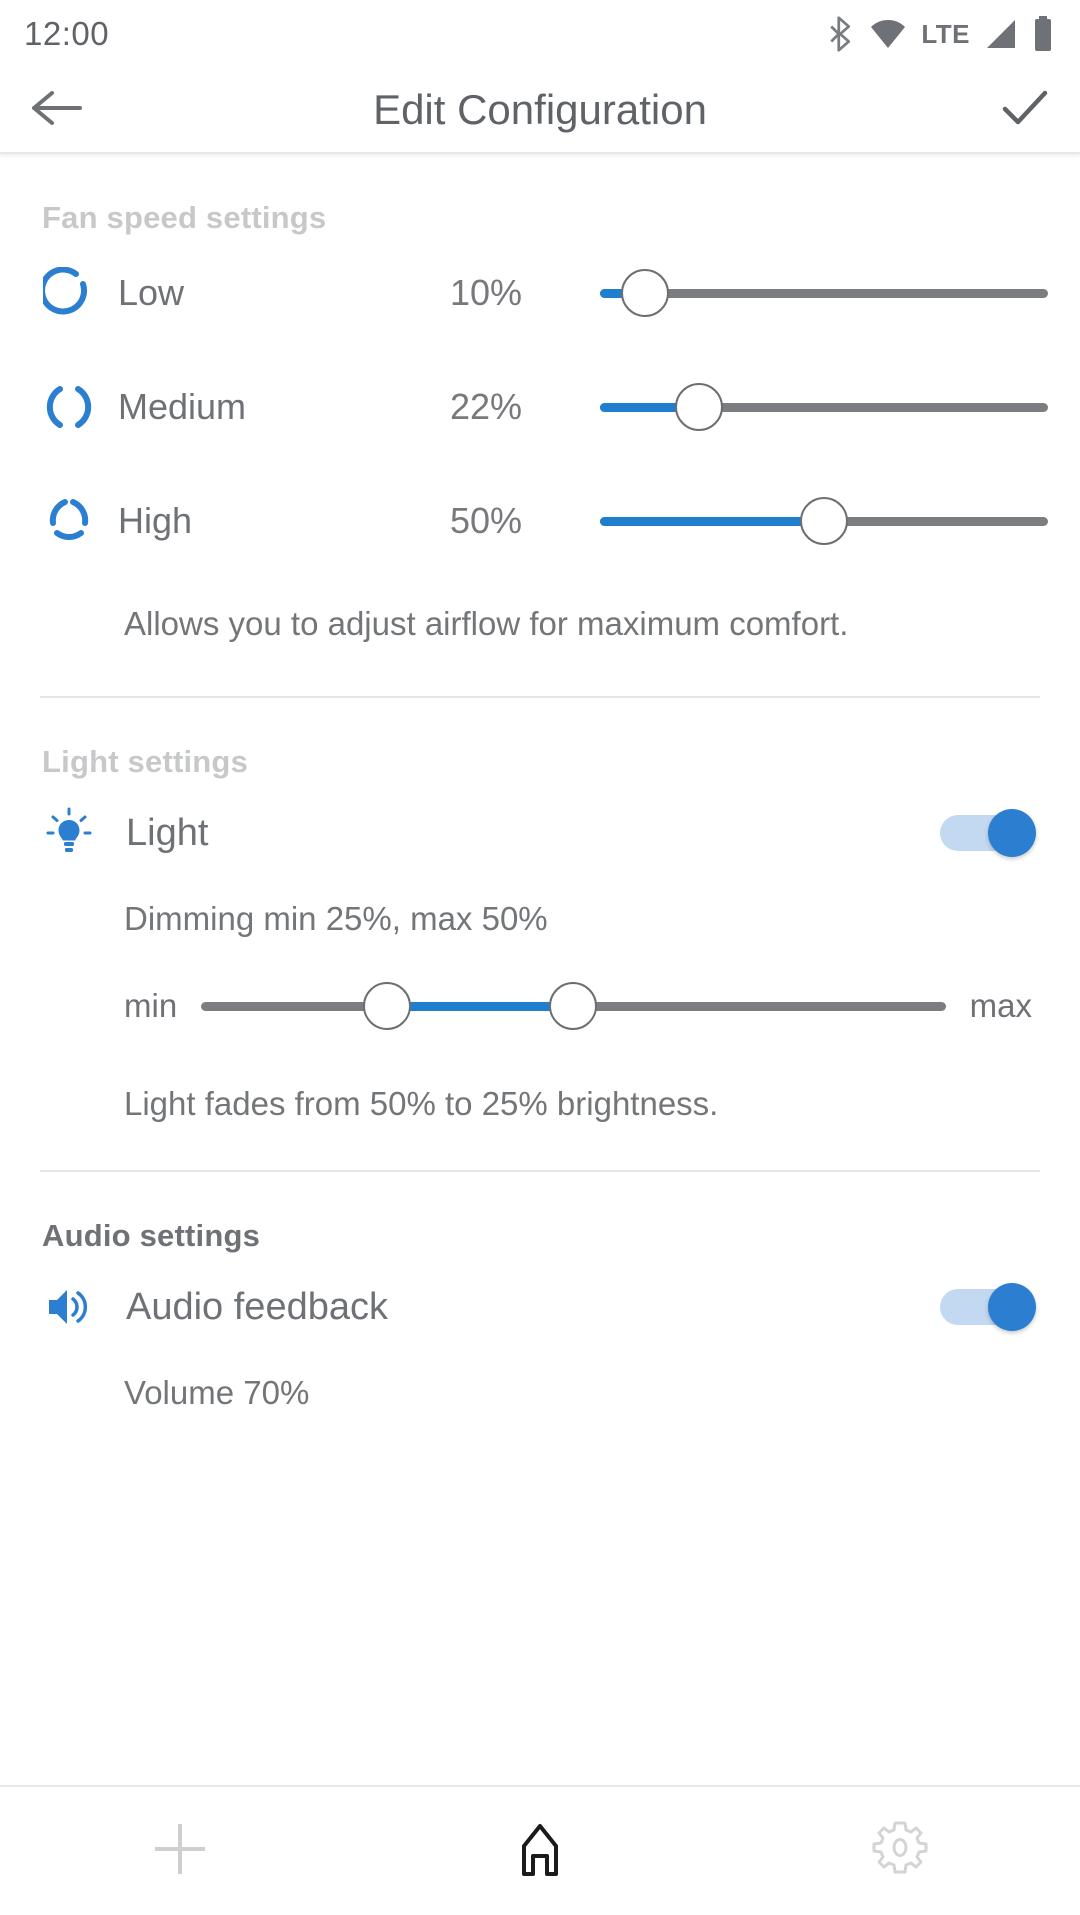  Describe the element at coordinates (486, 292) in the screenshot. I see `fan-low-value: 10%` at that location.